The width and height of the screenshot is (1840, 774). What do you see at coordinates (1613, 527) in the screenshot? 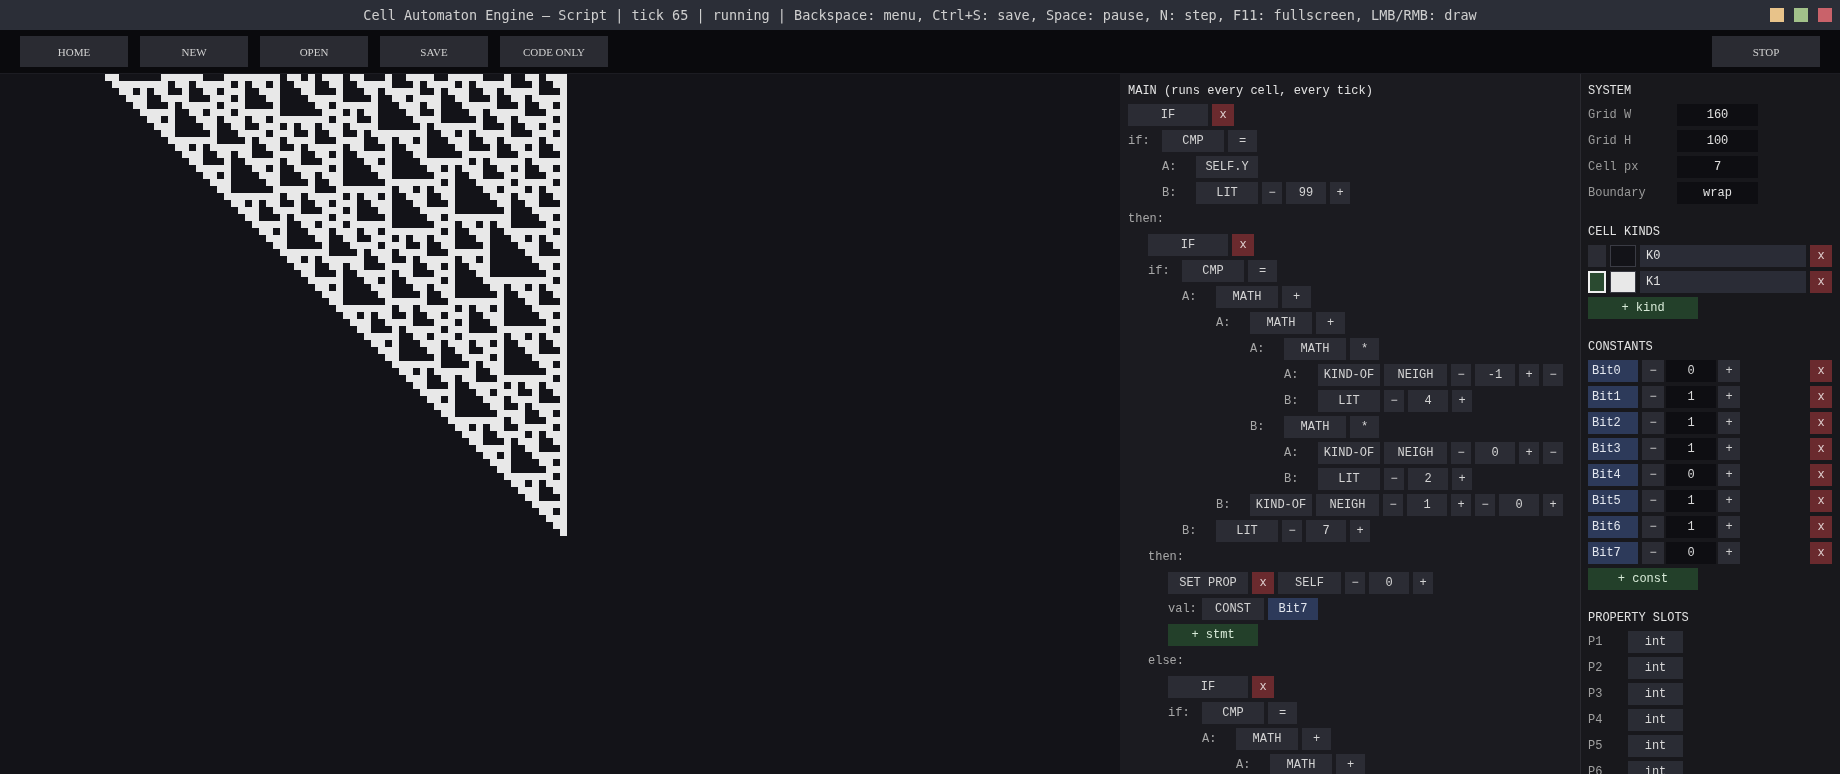
I see `constant-name: Bit6` at bounding box center [1613, 527].